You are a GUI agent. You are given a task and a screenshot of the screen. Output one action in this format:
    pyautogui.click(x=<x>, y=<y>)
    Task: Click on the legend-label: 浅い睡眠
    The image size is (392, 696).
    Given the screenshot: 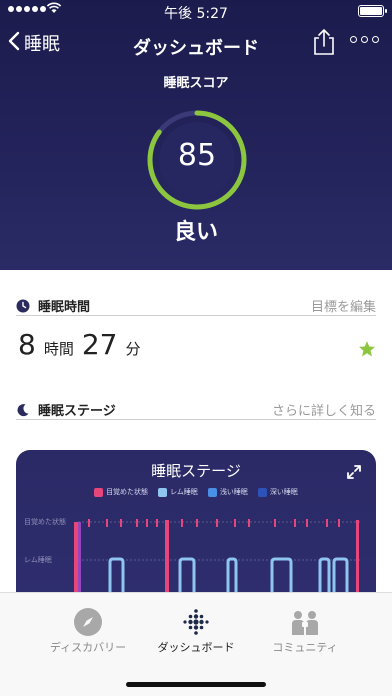 What is the action you would take?
    pyautogui.click(x=233, y=492)
    